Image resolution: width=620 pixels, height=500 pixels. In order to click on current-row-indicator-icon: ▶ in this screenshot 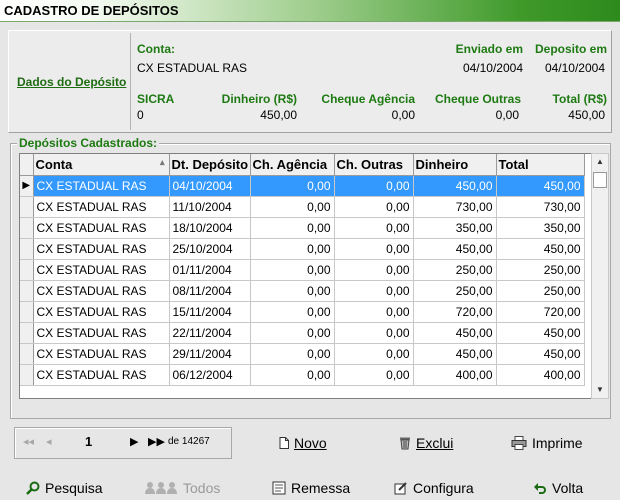, I will do `click(27, 186)`.